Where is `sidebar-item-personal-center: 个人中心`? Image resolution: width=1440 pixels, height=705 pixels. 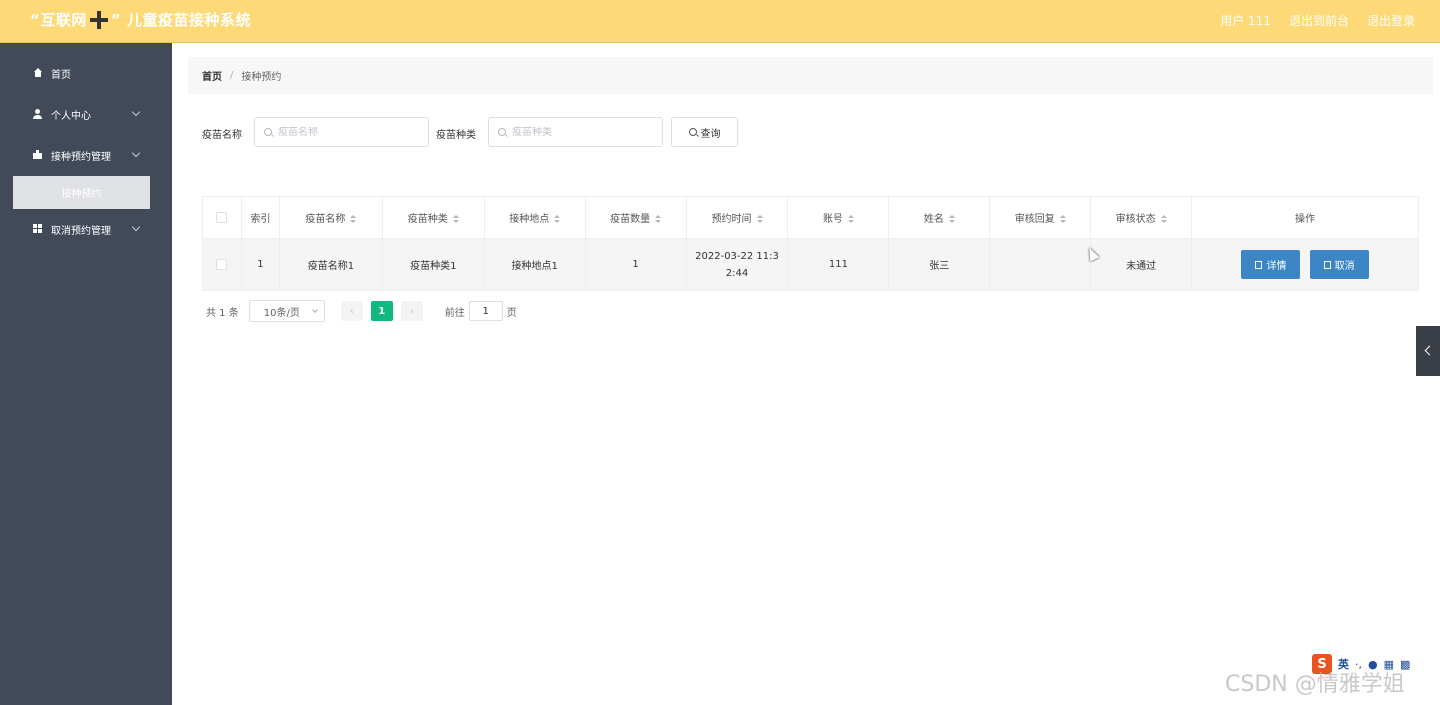
sidebar-item-personal-center: 个人中心 is located at coordinates (86, 114).